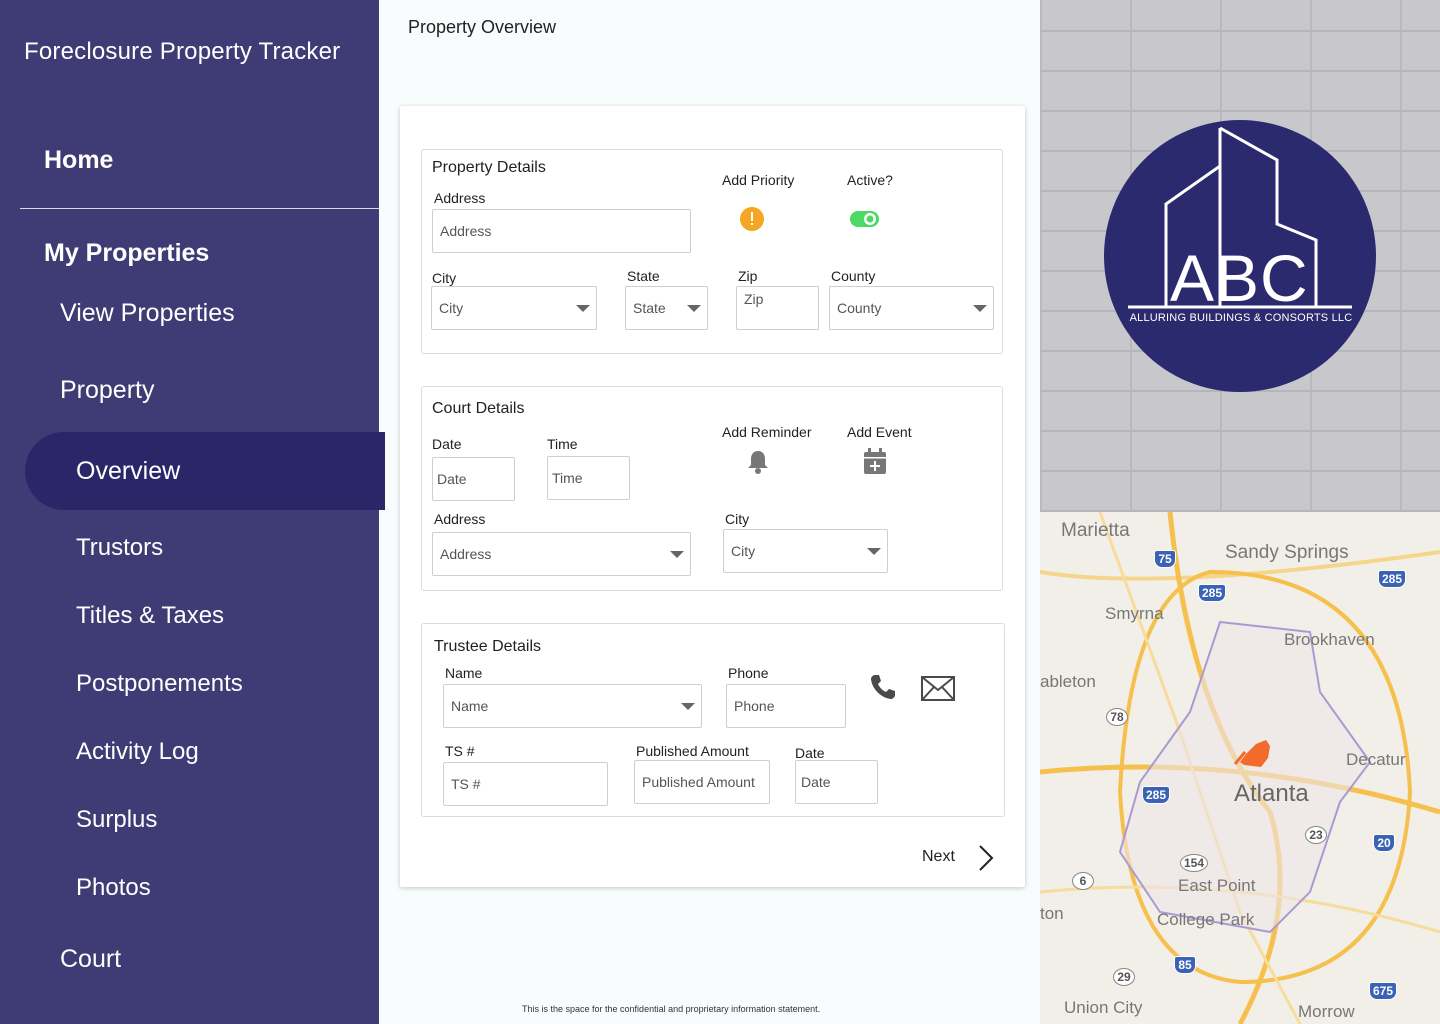 Image resolution: width=1440 pixels, height=1024 pixels. I want to click on page-title: Property Overview, so click(482, 27).